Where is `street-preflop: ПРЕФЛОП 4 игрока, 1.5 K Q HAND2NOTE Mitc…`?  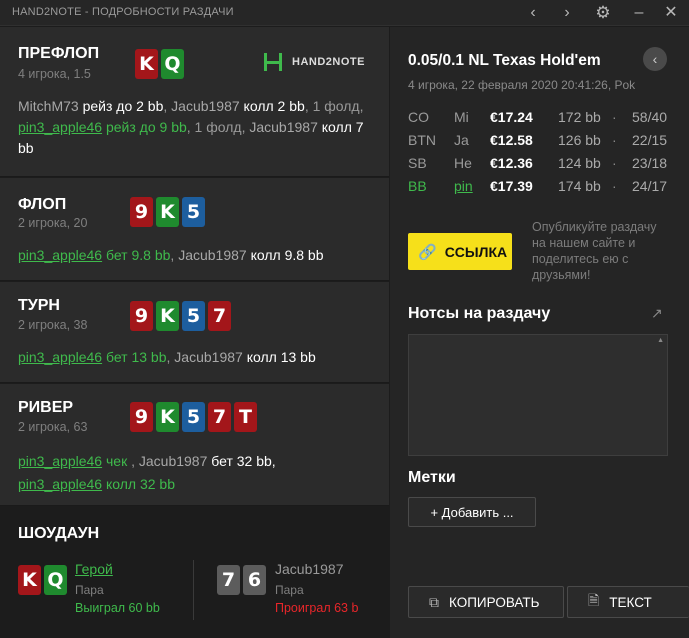
street-preflop: ПРЕФЛОП 4 игрока, 1.5 K Q HAND2NOTE Mitc… is located at coordinates (194, 102).